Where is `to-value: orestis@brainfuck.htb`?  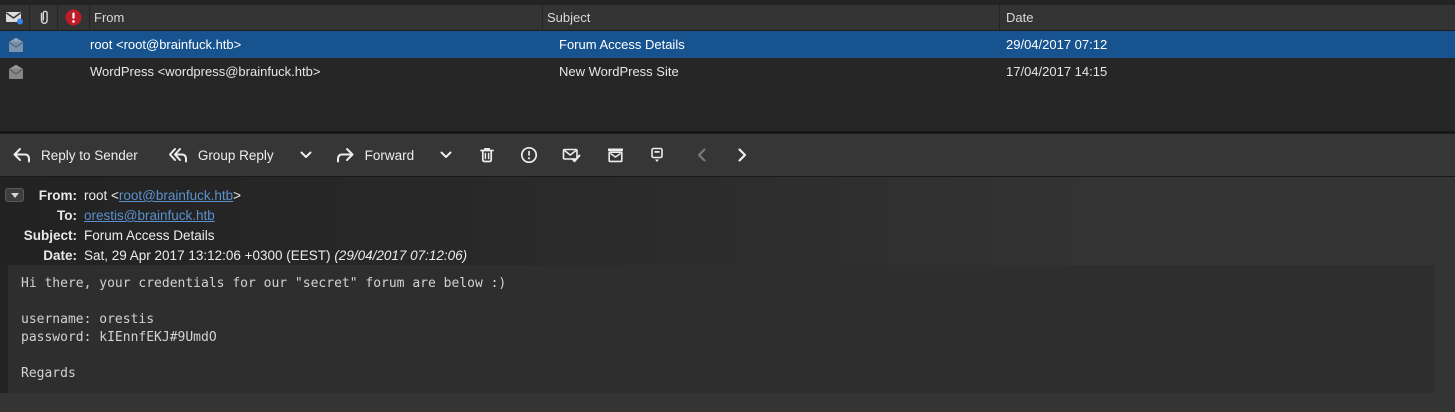 to-value: orestis@brainfuck.htb is located at coordinates (149, 216).